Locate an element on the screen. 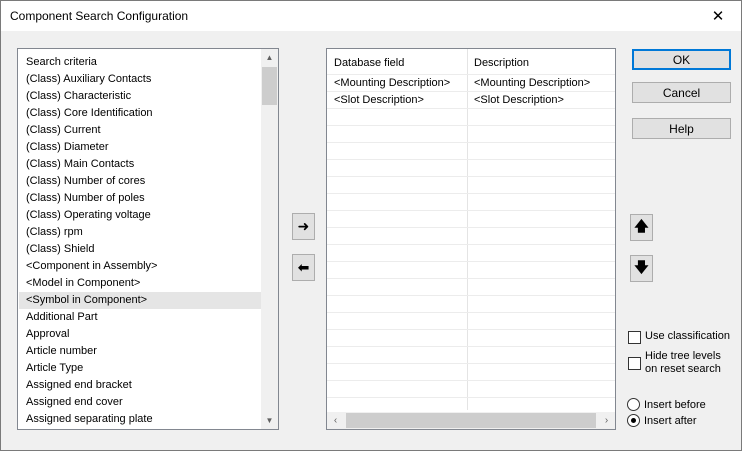 Image resolution: width=742 pixels, height=451 pixels. move-down-button: 🡇 is located at coordinates (641, 268).